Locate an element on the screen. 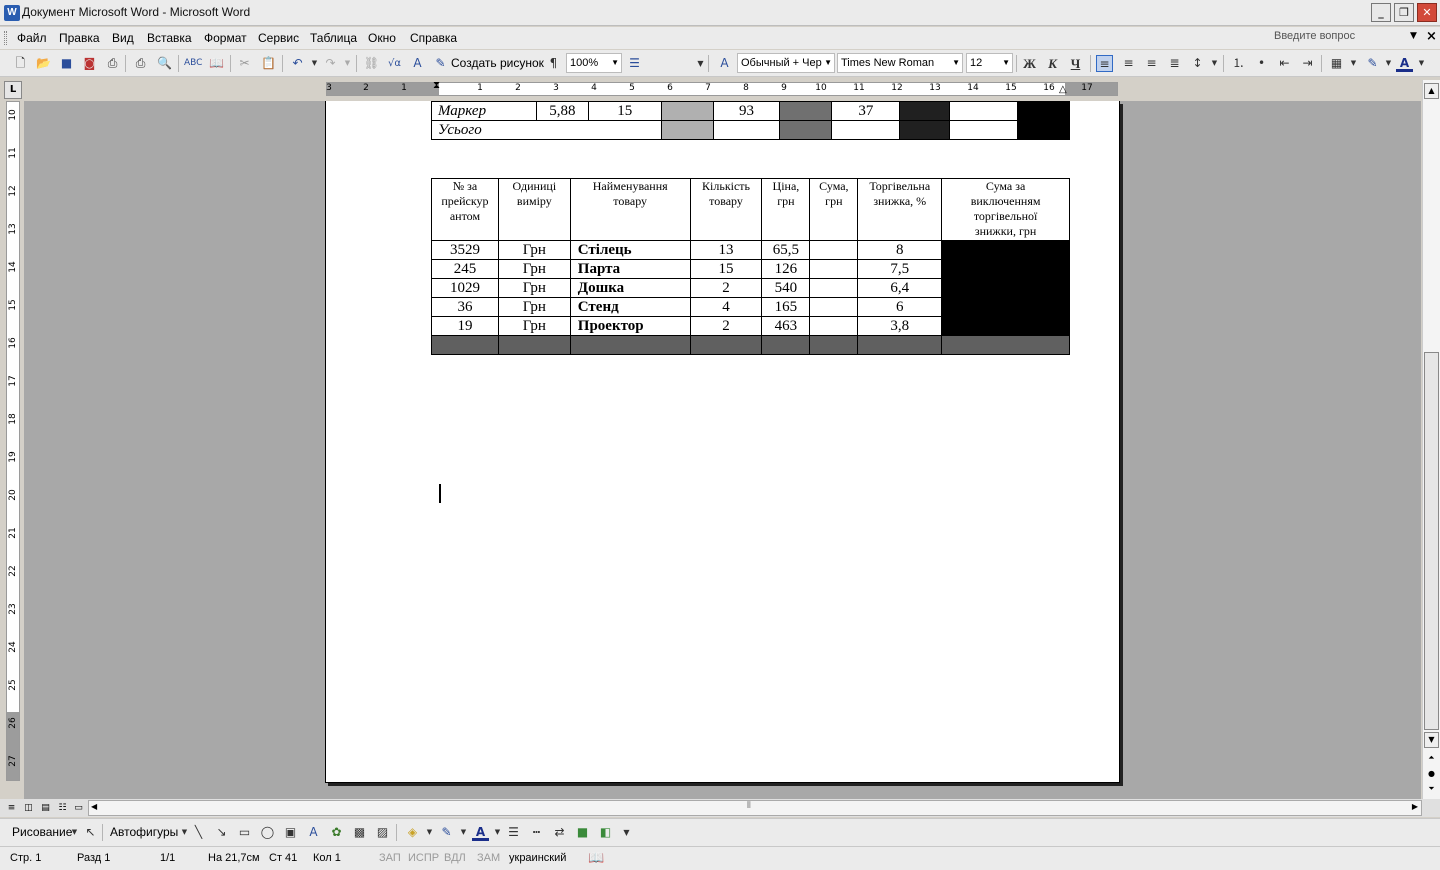 The height and width of the screenshot is (870, 1440). research-icon: 📖 is located at coordinates (216, 63).